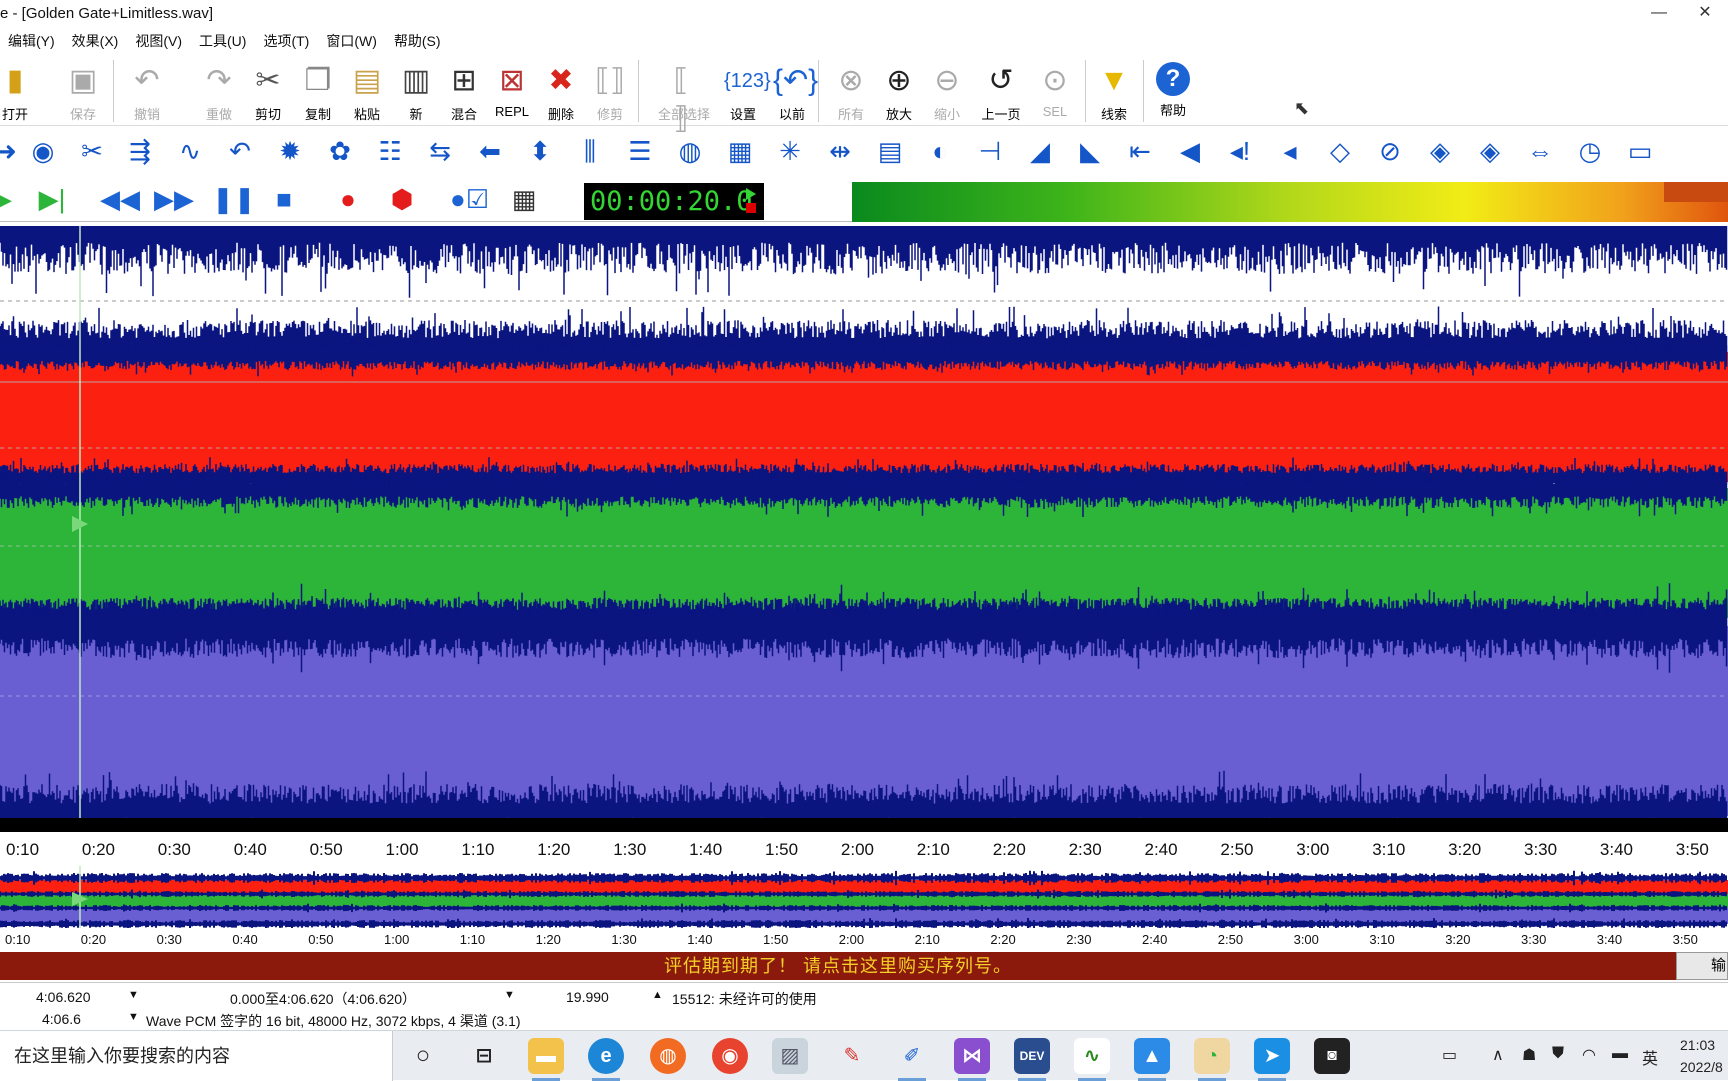 The image size is (1728, 1081). Describe the element at coordinates (367, 91) in the screenshot. I see `paste-button: ▤ 粘贴` at that location.